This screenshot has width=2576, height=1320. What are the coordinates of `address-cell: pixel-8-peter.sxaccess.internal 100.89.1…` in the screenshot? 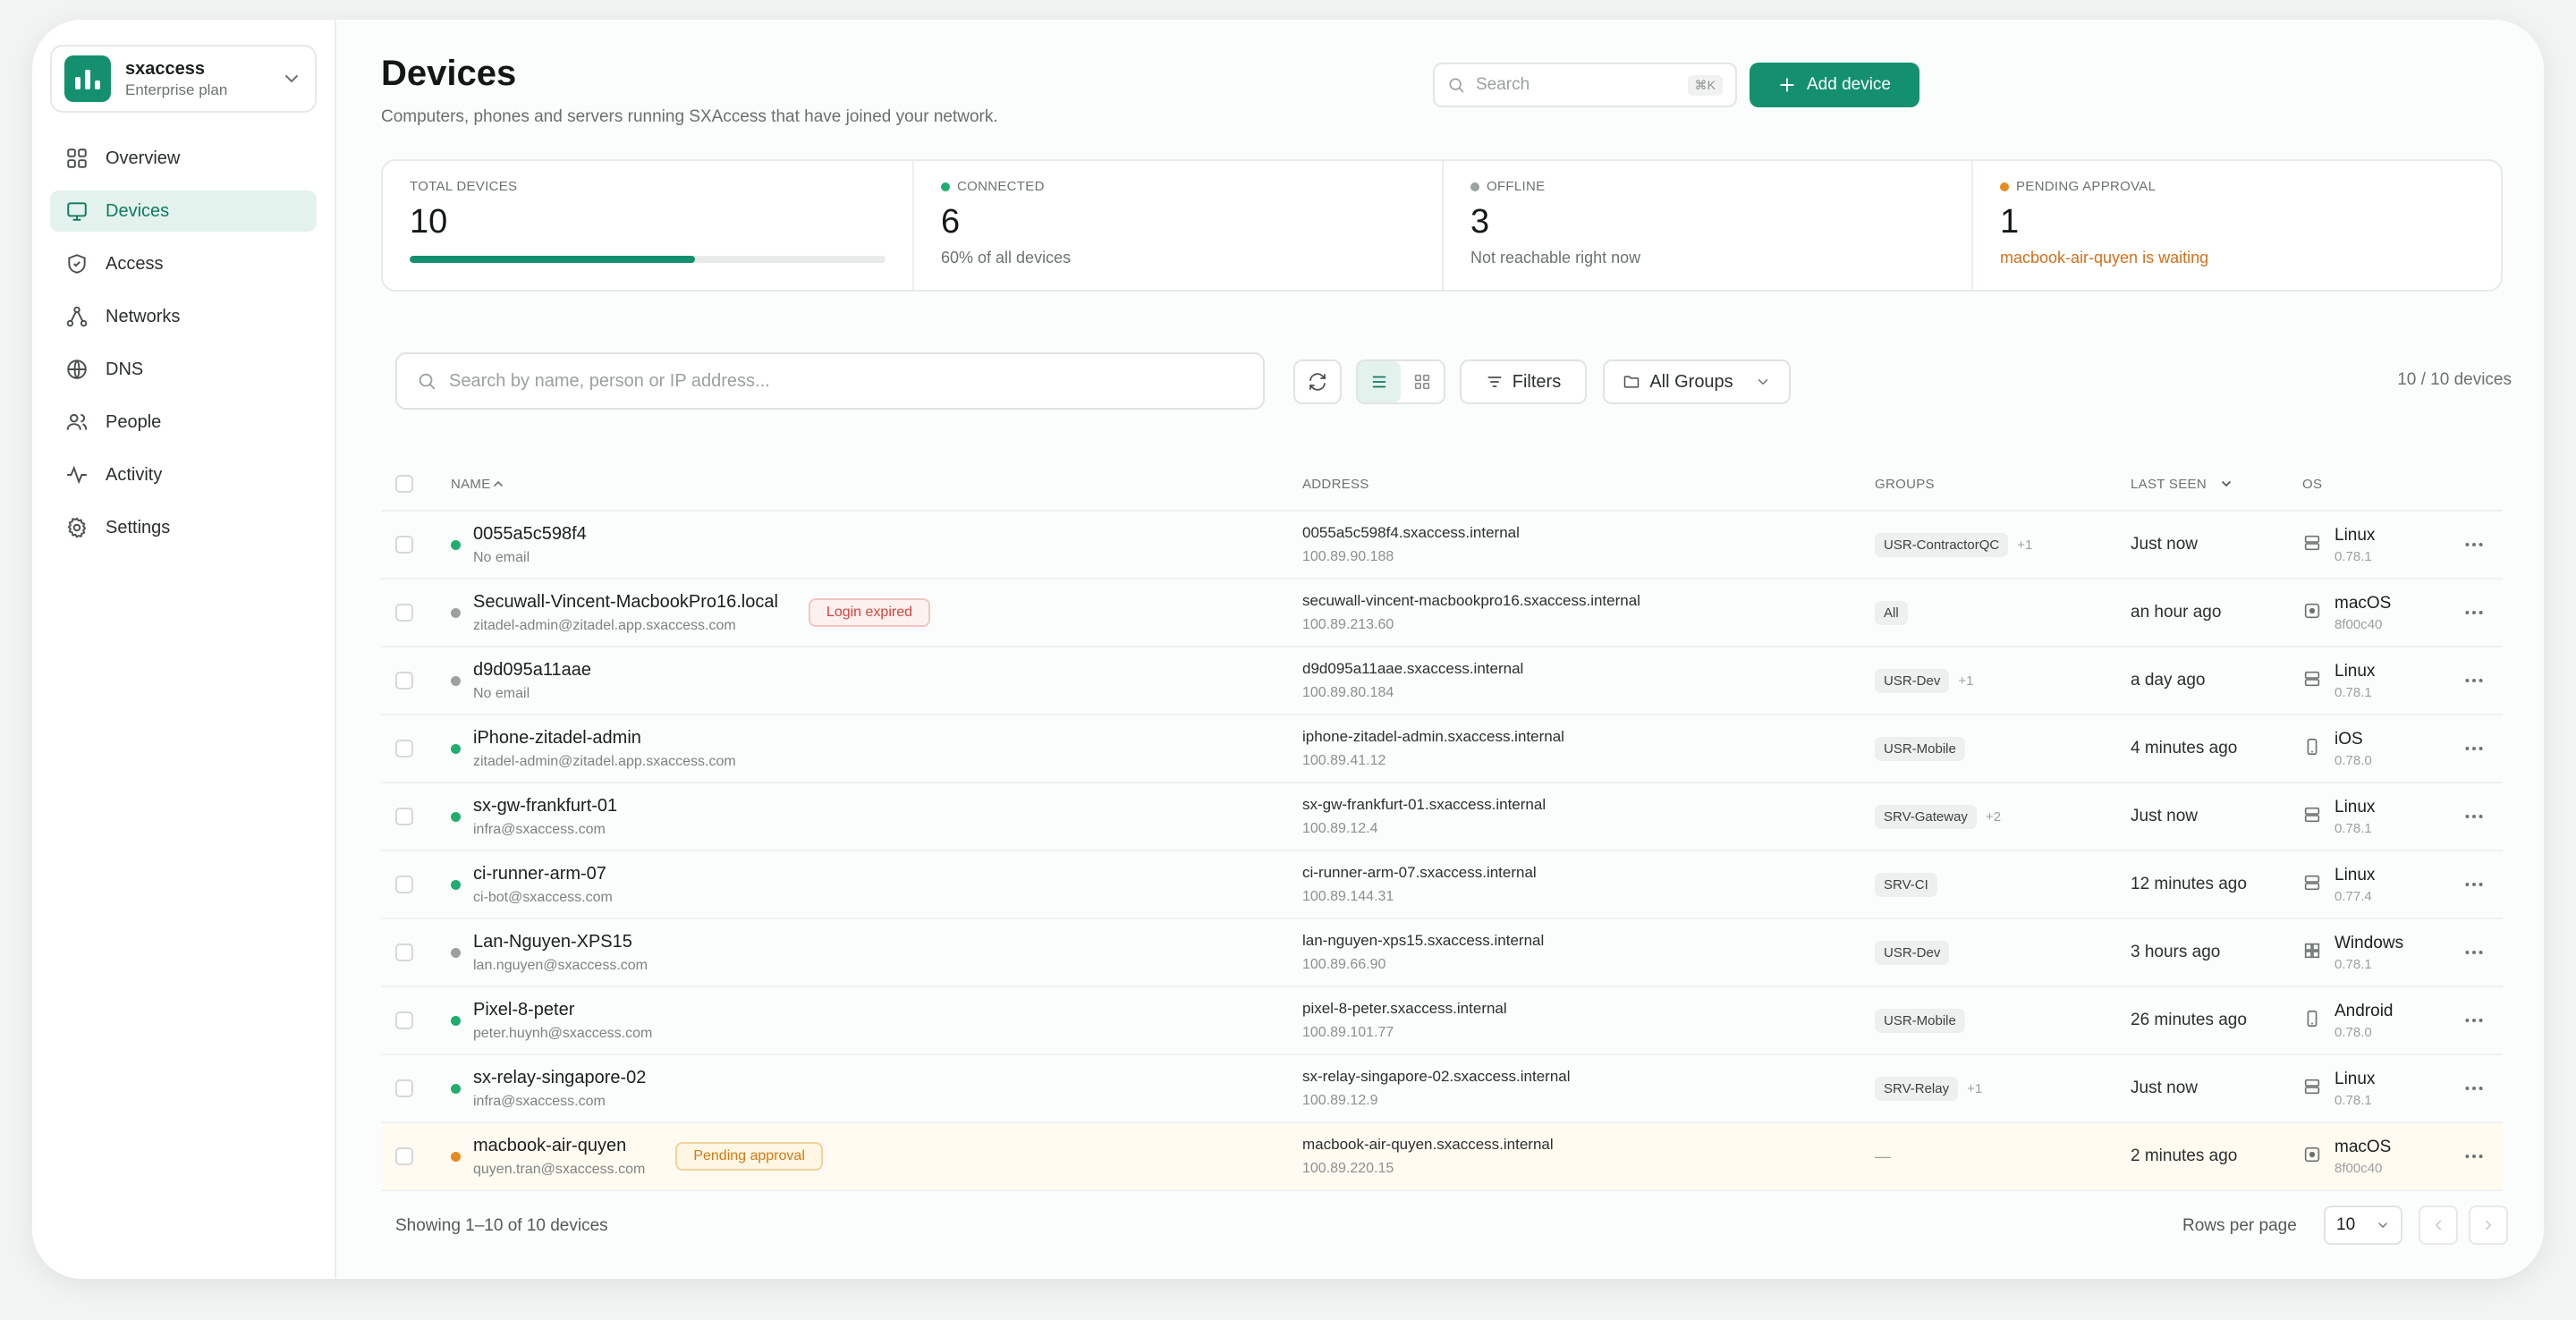 It's located at (1588, 1020).